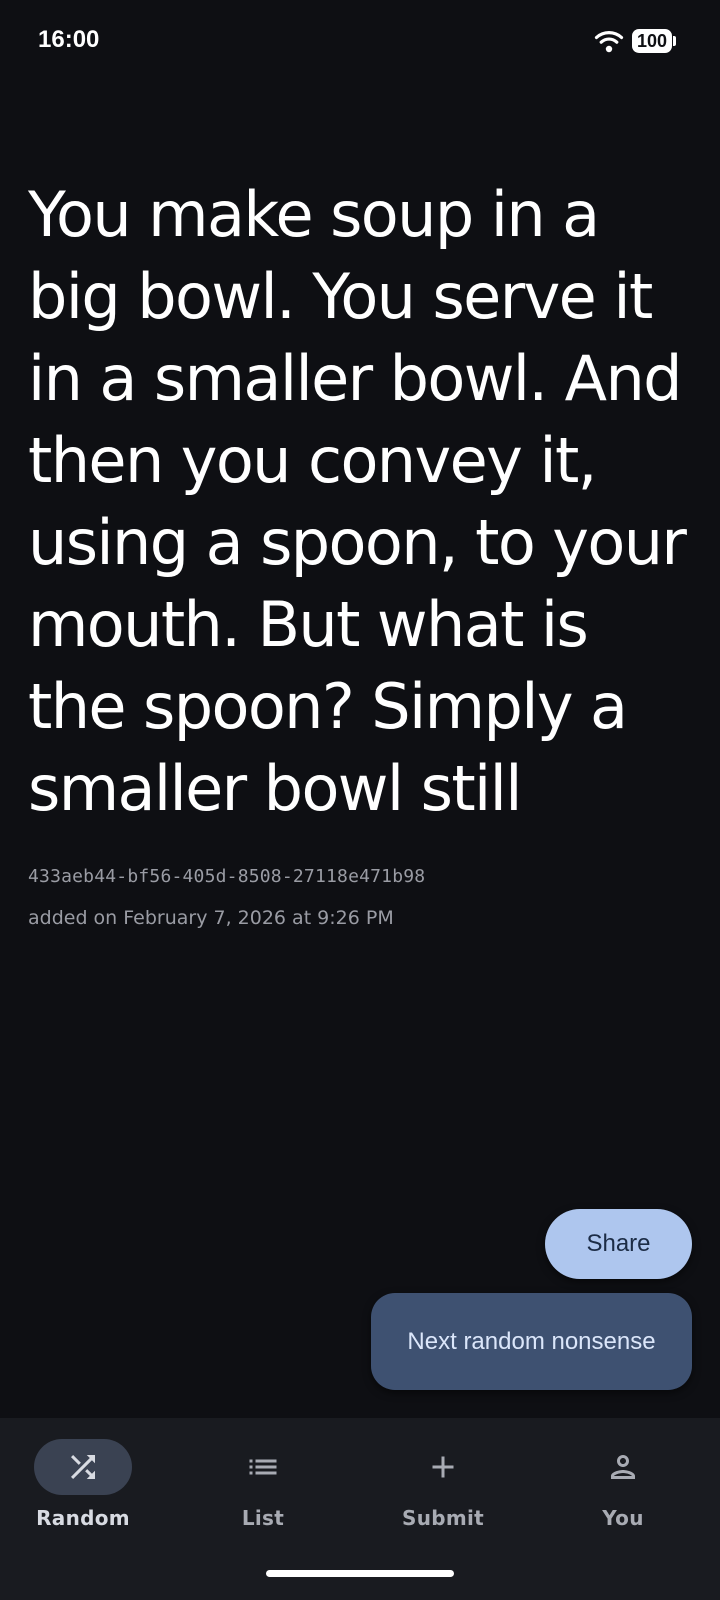 This screenshot has width=720, height=1600. Describe the element at coordinates (69, 39) in the screenshot. I see `status-time: 16:00` at that location.